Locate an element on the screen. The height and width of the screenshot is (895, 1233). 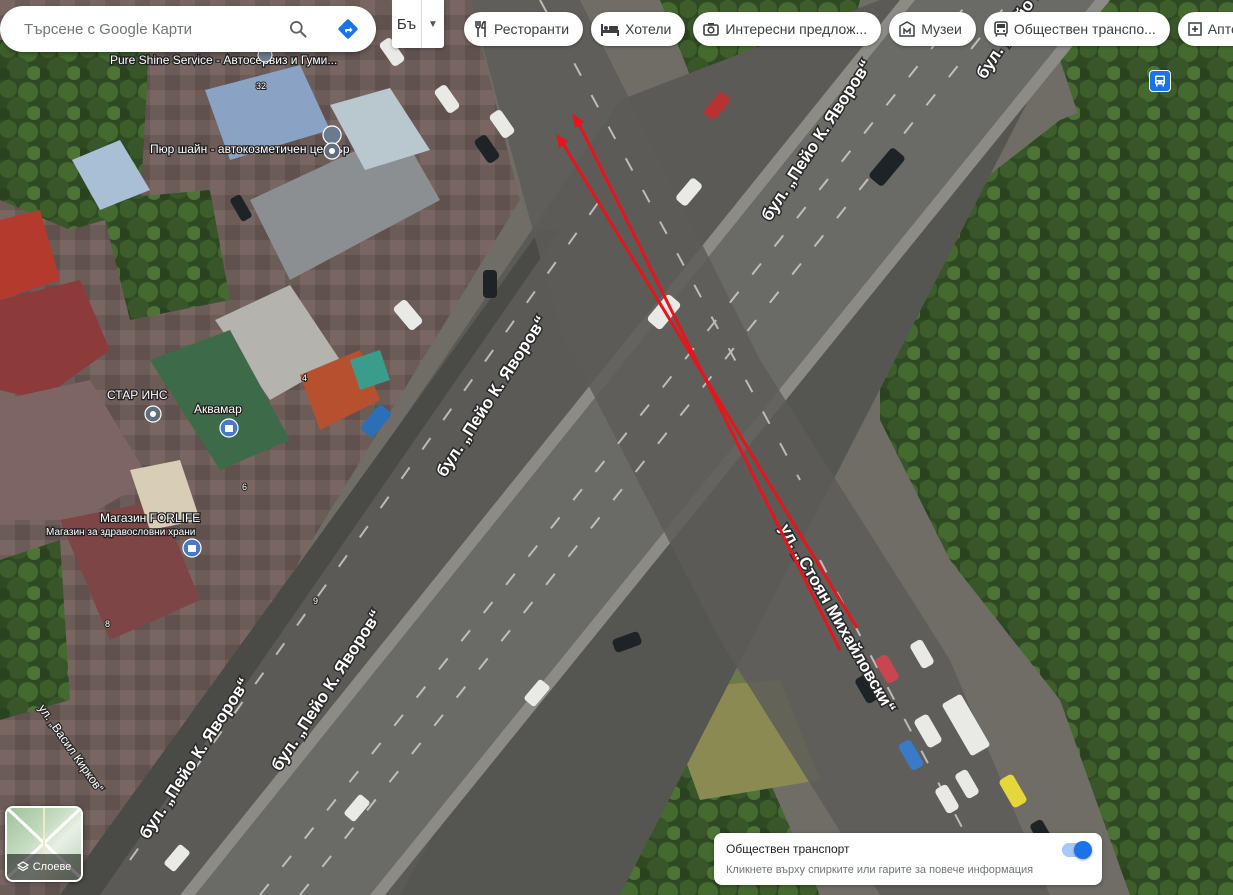
chip-pharmacy: Апте is located at coordinates (1205, 29).